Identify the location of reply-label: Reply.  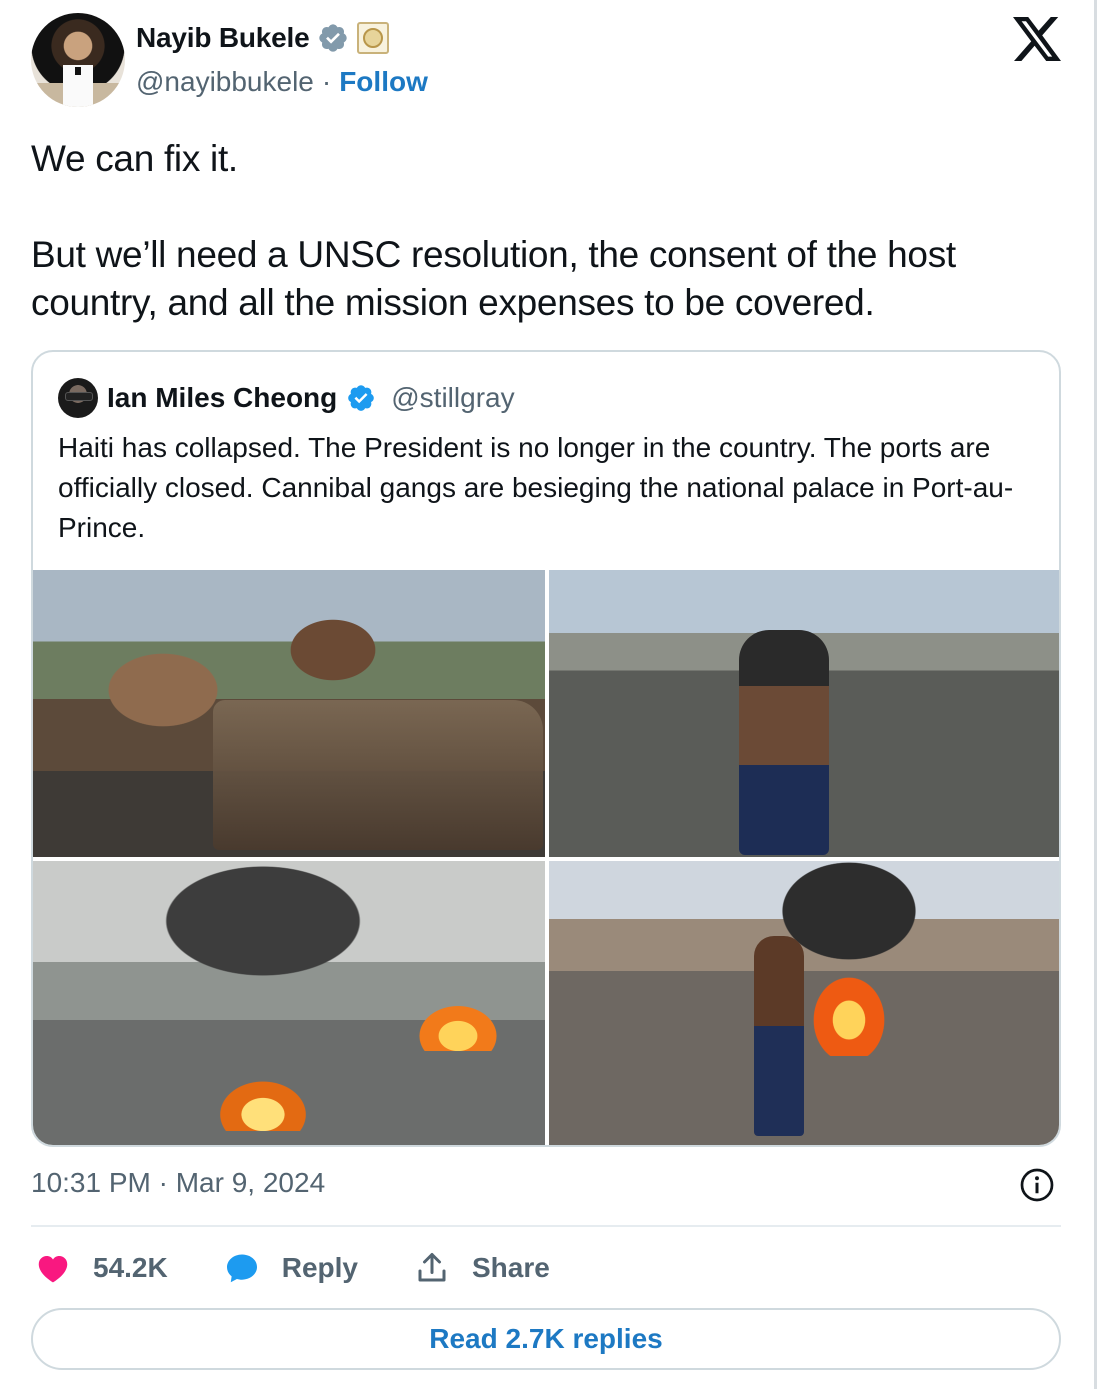
(319, 1267).